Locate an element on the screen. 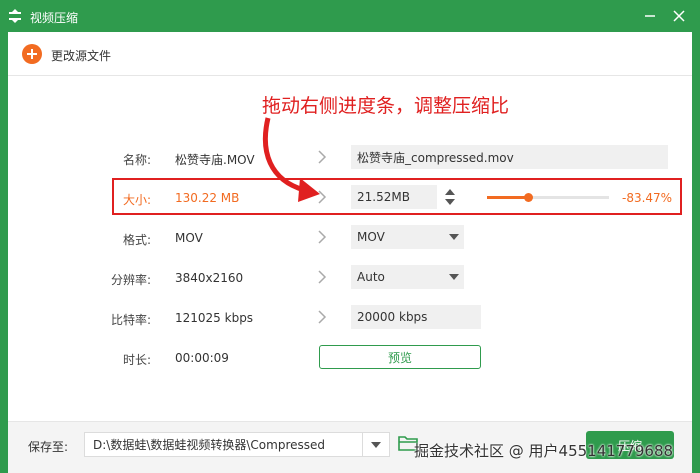 Image resolution: width=700 pixels, height=473 pixels. slider-fill is located at coordinates (508, 197).